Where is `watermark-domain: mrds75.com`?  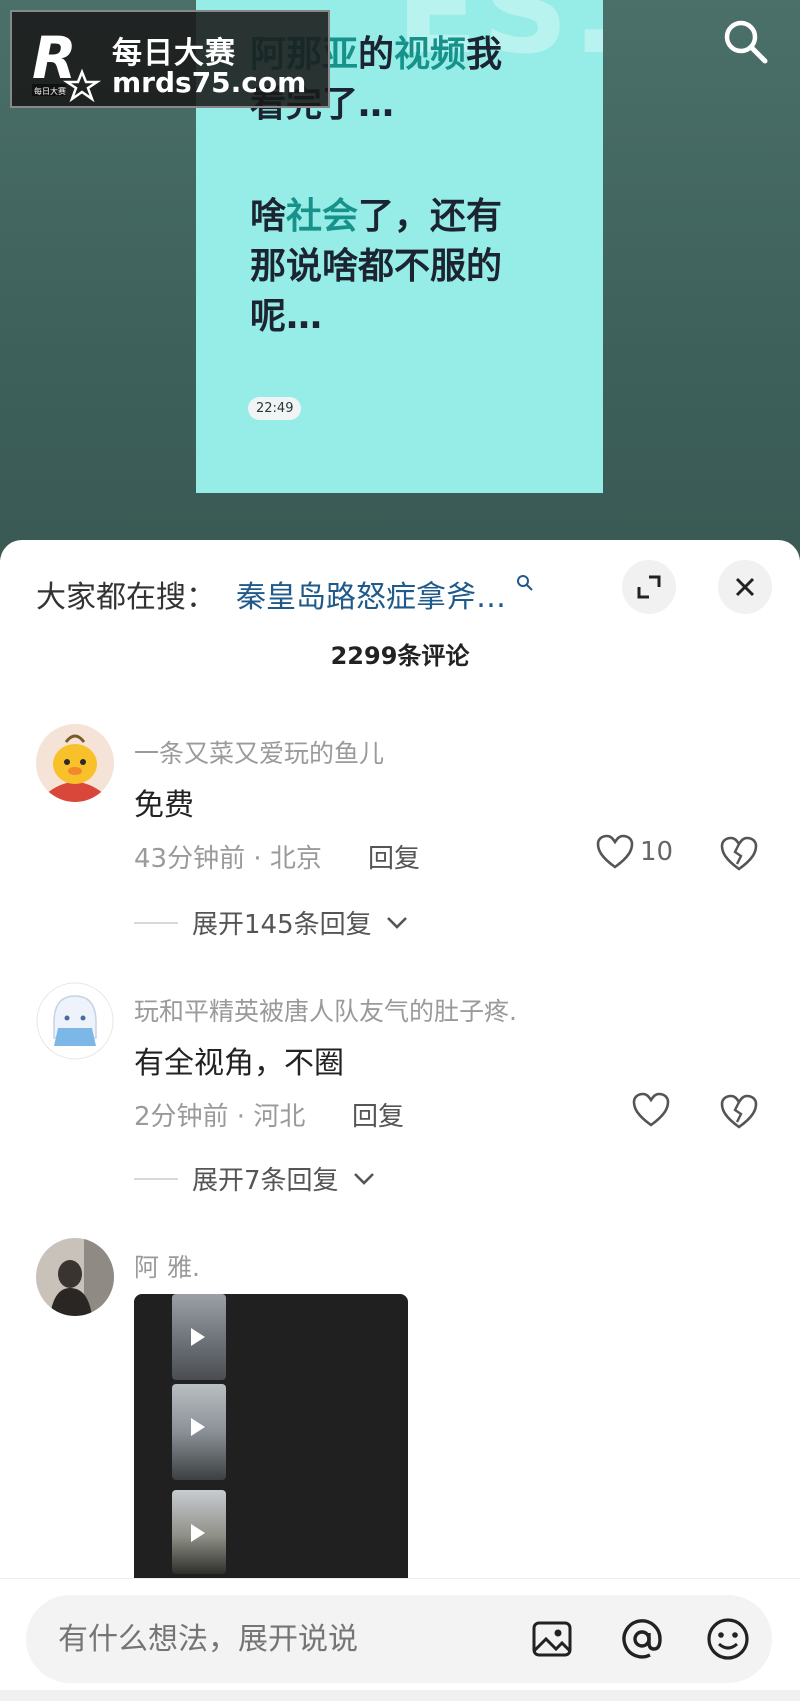
watermark-domain: mrds75.com is located at coordinates (209, 82).